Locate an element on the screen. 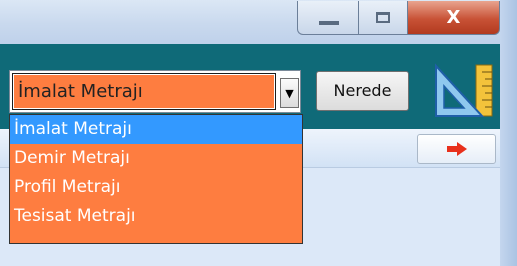 This screenshot has width=517, height=266. dropdown-option-tesisat: Tesisat Metrajı is located at coordinates (156, 216).